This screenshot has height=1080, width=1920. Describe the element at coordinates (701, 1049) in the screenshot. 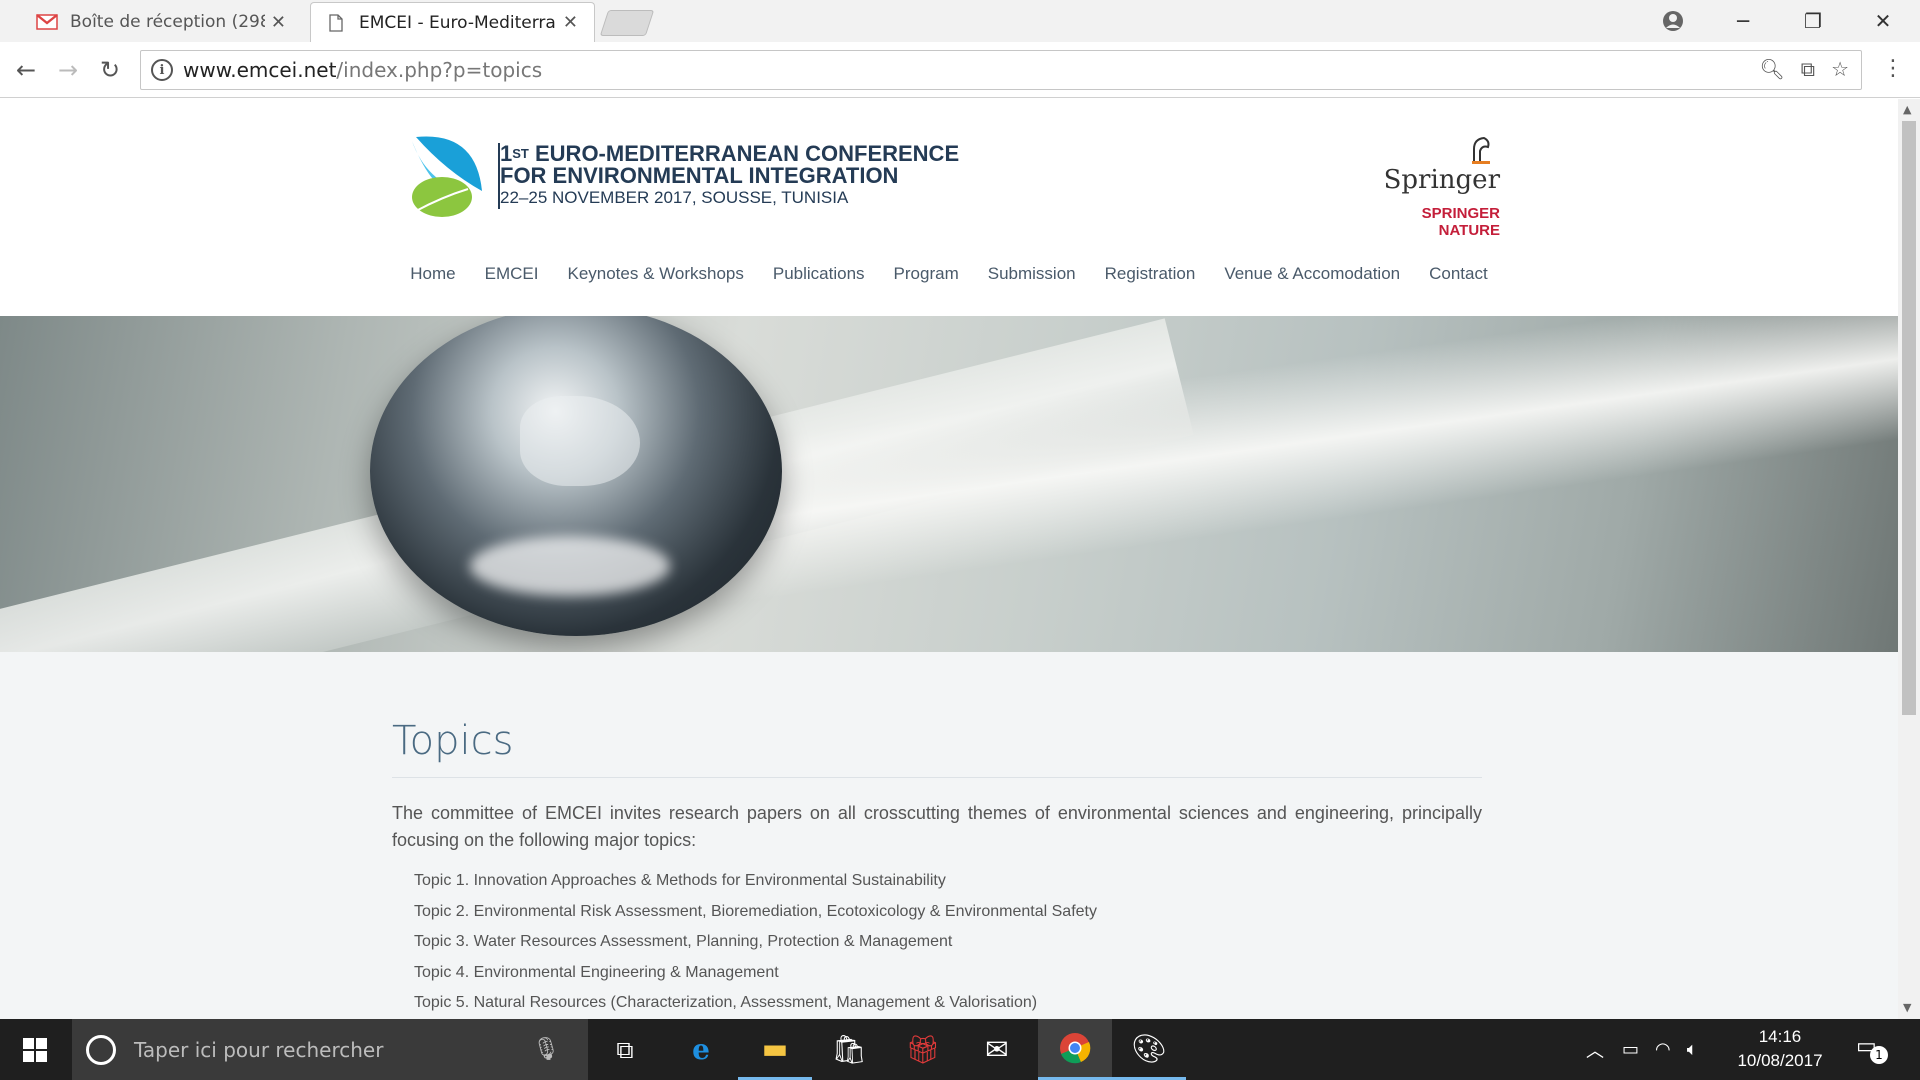

I see `edge-icon: e` at that location.